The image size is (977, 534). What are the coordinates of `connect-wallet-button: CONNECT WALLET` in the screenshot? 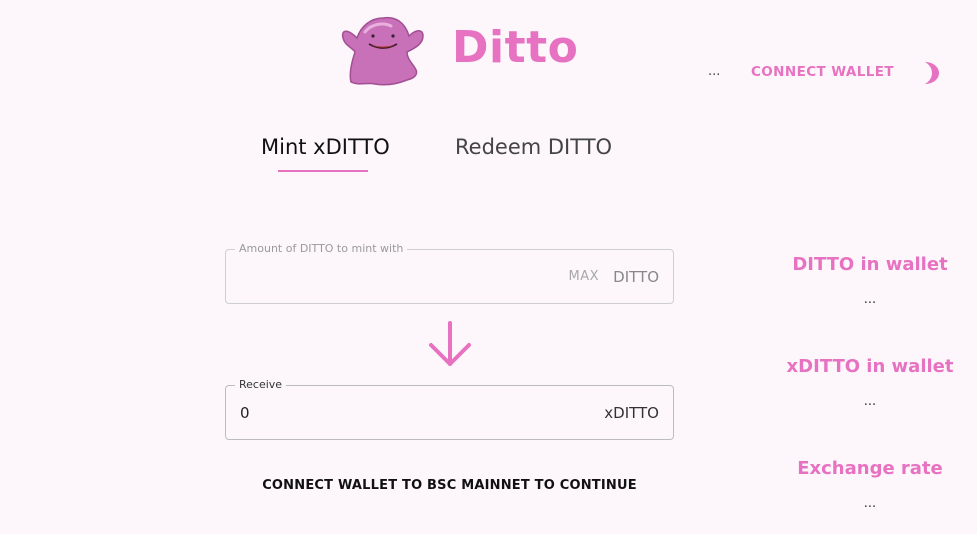 It's located at (822, 72).